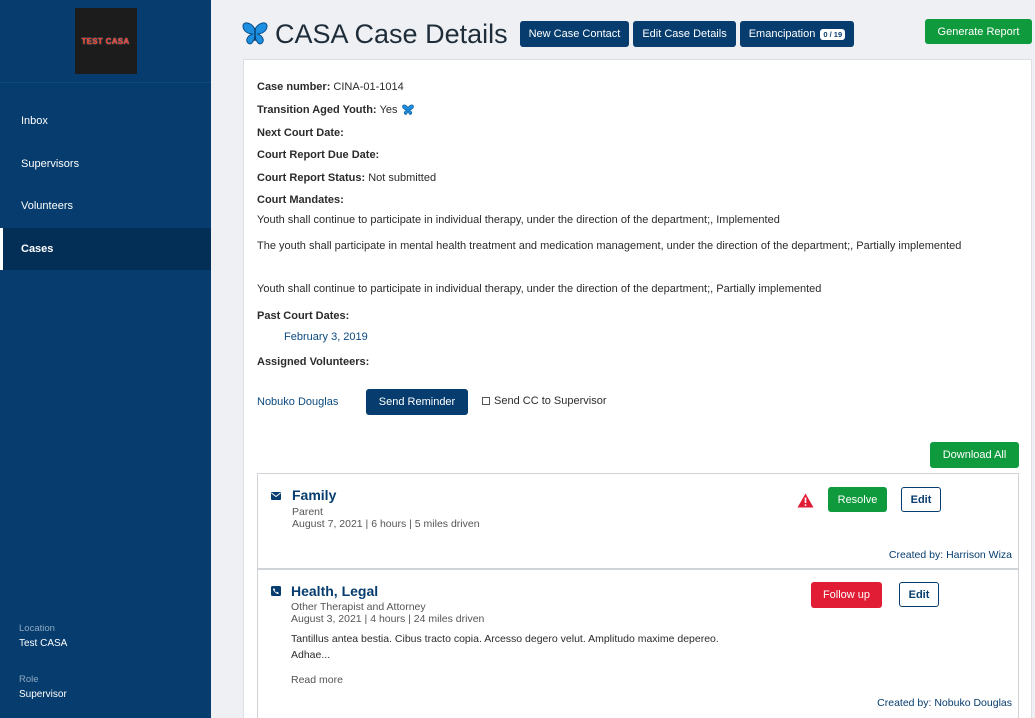 This screenshot has height=718, width=1035. I want to click on location-label: Location, so click(37, 628).